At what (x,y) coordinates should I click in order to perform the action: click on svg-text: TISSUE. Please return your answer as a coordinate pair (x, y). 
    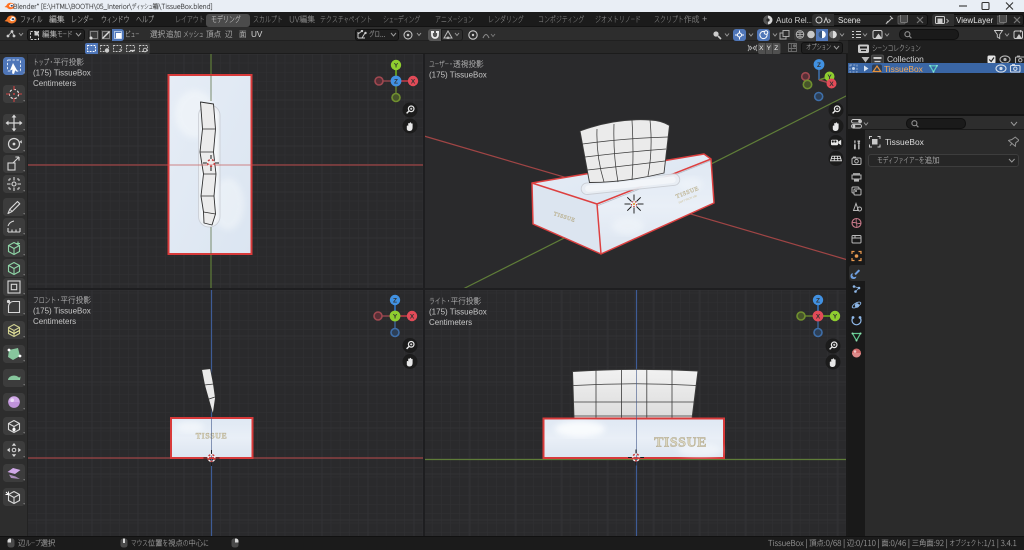
    Looking at the image, I should click on (680, 443).